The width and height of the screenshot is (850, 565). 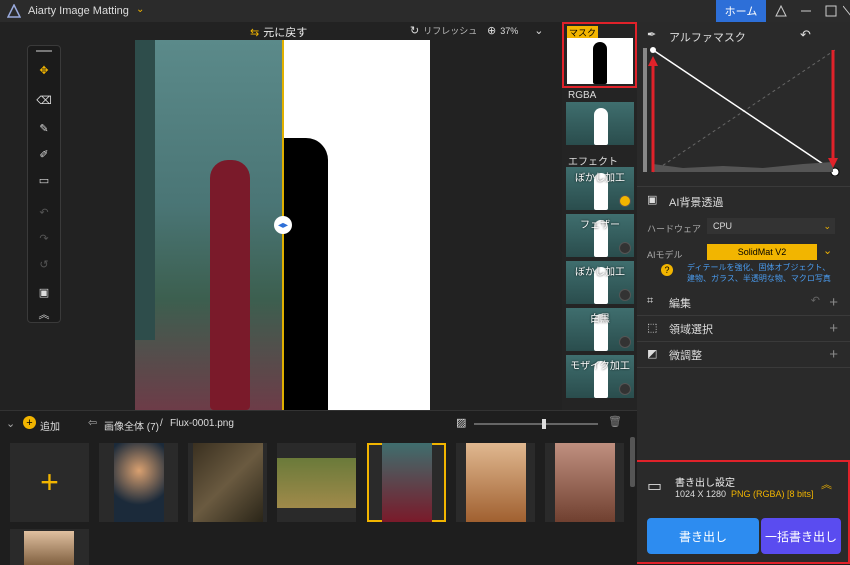 I want to click on drag-handle, so click(x=44, y=51).